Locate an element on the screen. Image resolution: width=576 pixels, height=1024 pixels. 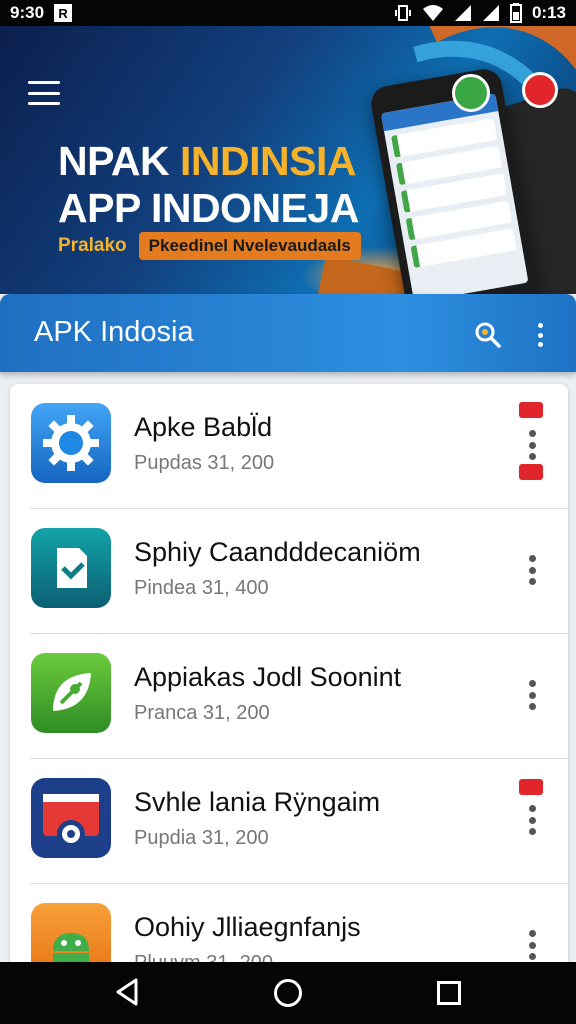
list-item: Appiakas Jodl Soonint Pranca 31, 200 is located at coordinates (289, 696).